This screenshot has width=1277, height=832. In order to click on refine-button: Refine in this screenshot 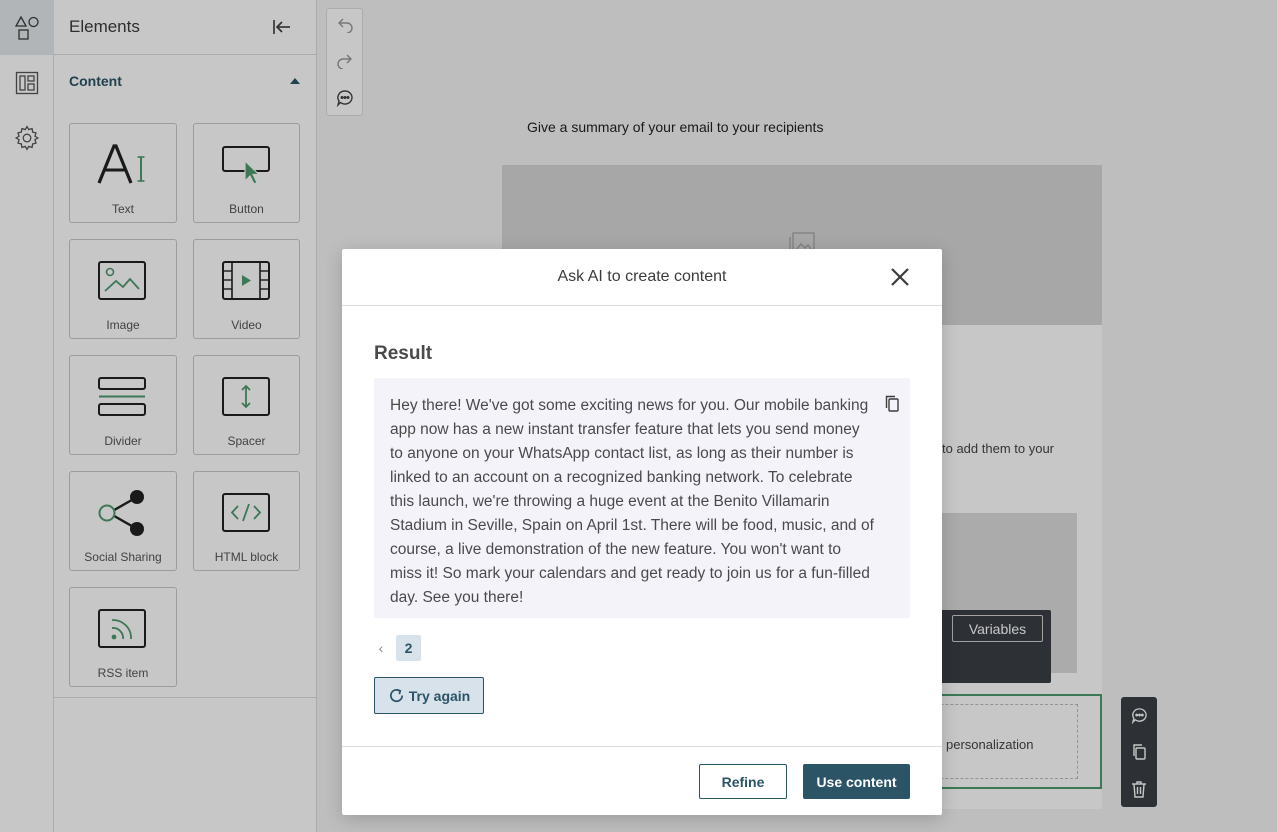, I will do `click(743, 781)`.